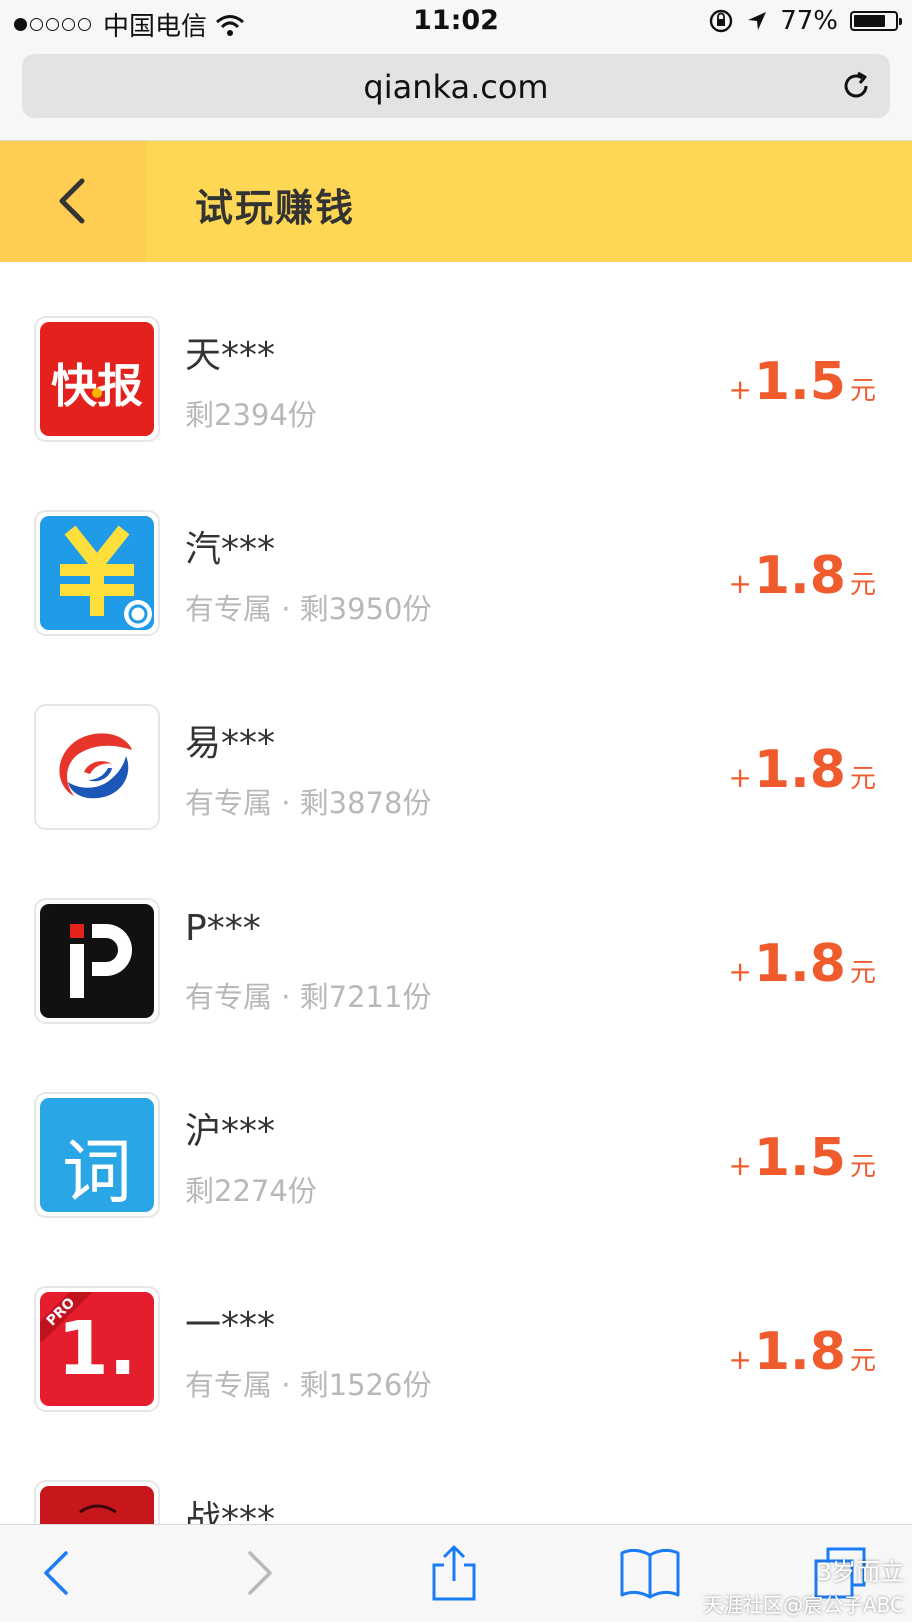  Describe the element at coordinates (803, 1585) in the screenshot. I see `watermark: 3岁而立 天涯社区@宸公子ABC` at that location.